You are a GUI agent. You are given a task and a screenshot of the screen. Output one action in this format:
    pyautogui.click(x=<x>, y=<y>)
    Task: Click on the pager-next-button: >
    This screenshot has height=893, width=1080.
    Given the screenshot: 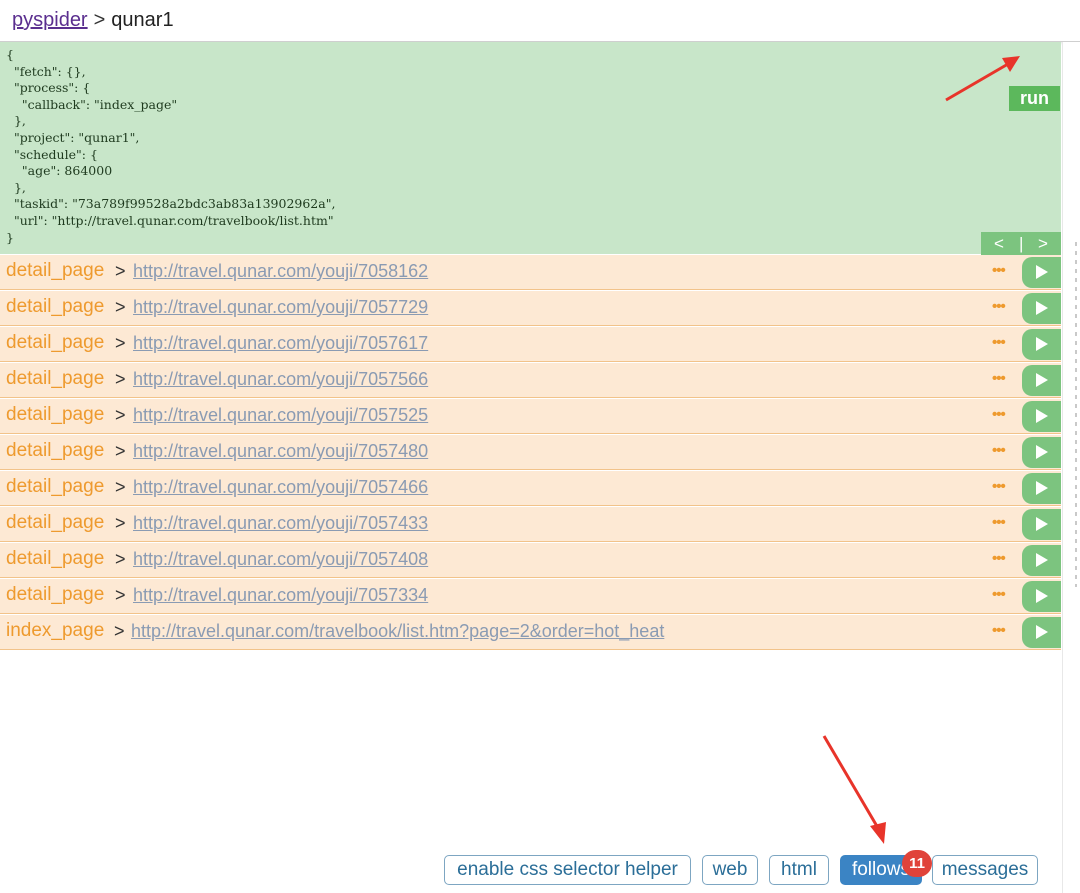 What is the action you would take?
    pyautogui.click(x=1043, y=244)
    